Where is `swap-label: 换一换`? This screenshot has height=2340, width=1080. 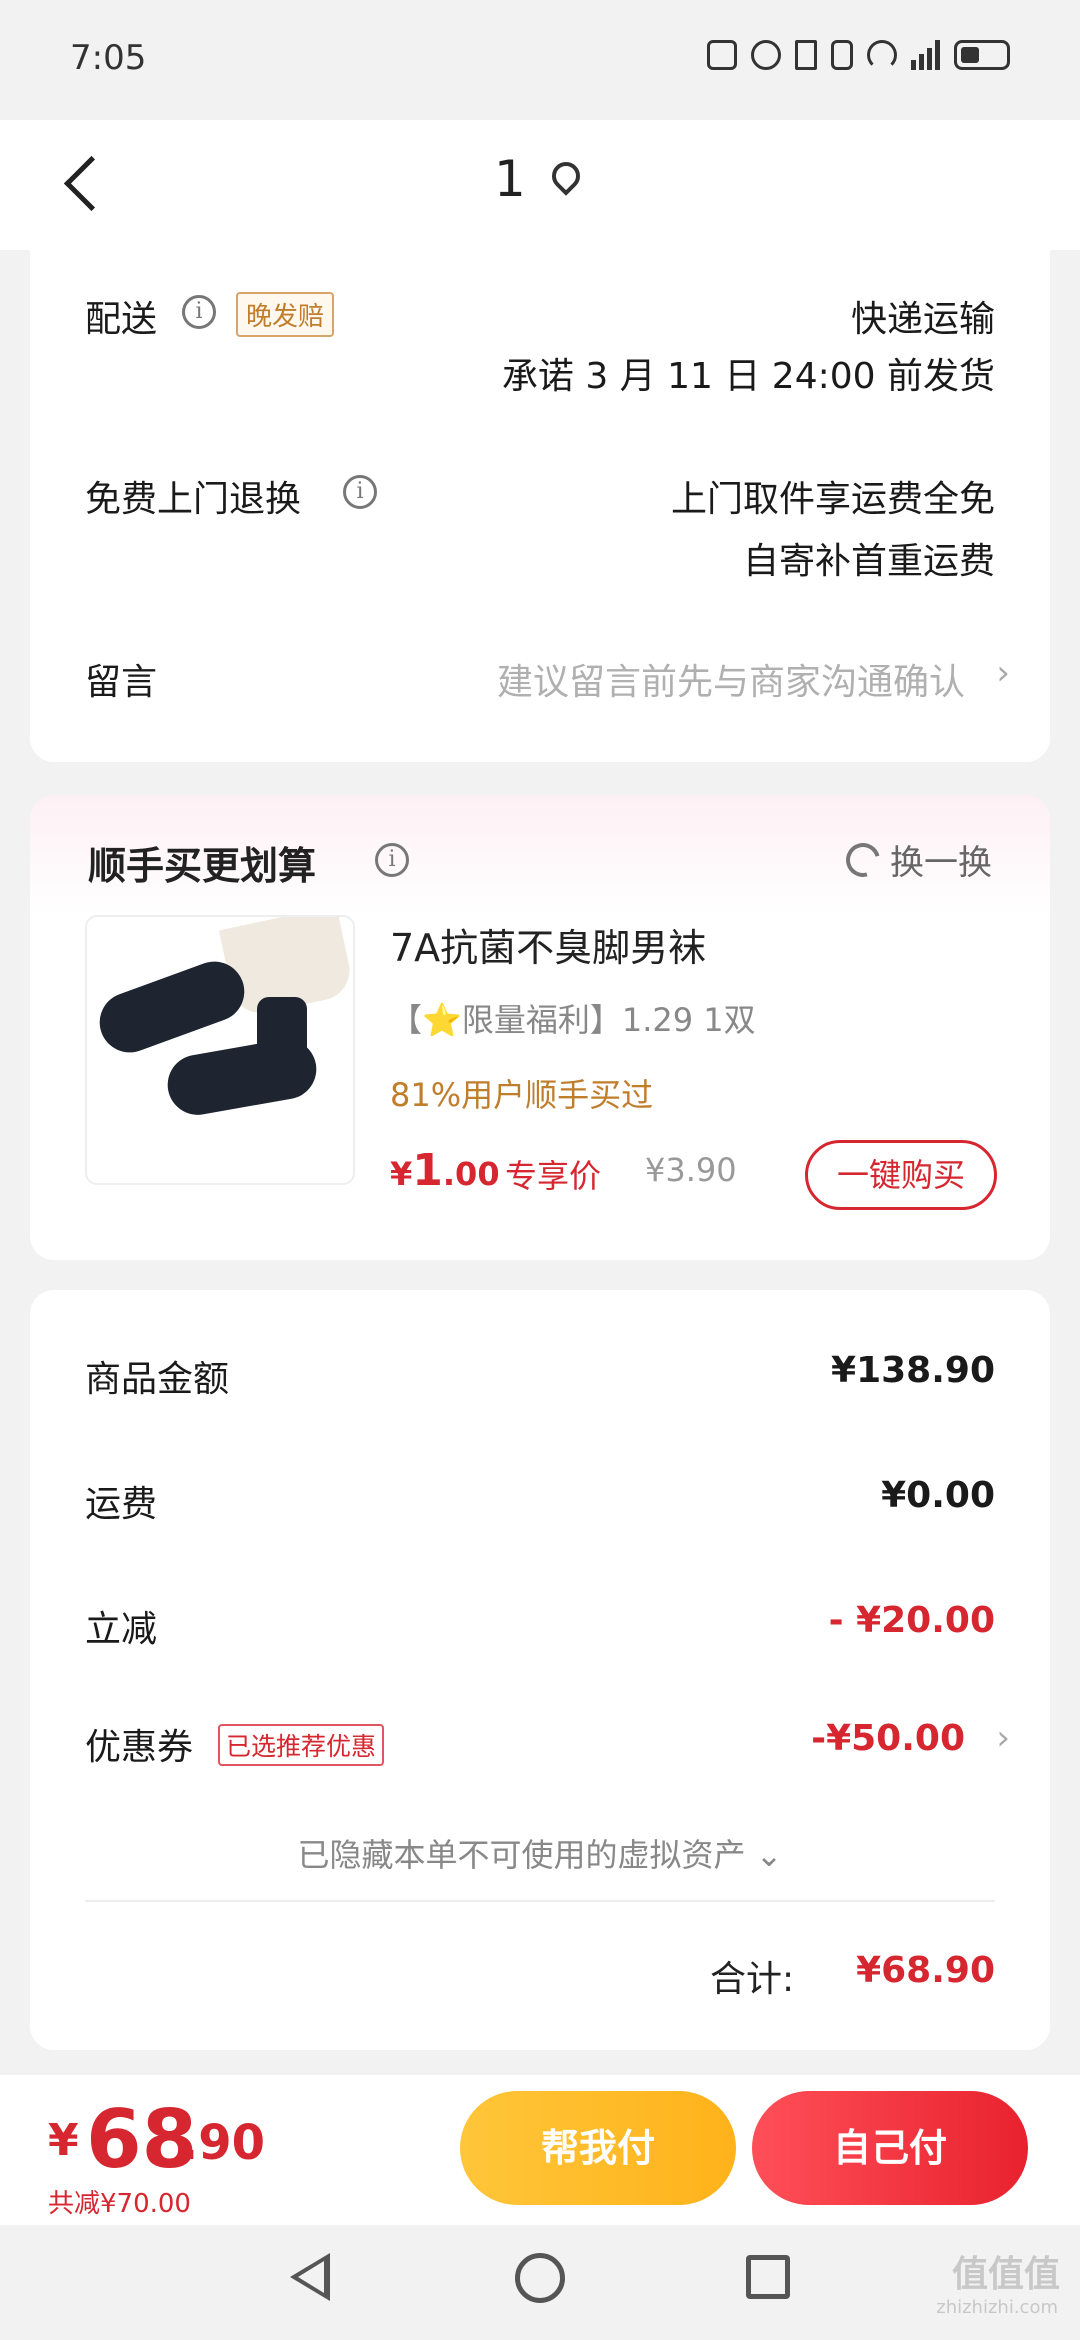
swap-label: 换一换 is located at coordinates (941, 863).